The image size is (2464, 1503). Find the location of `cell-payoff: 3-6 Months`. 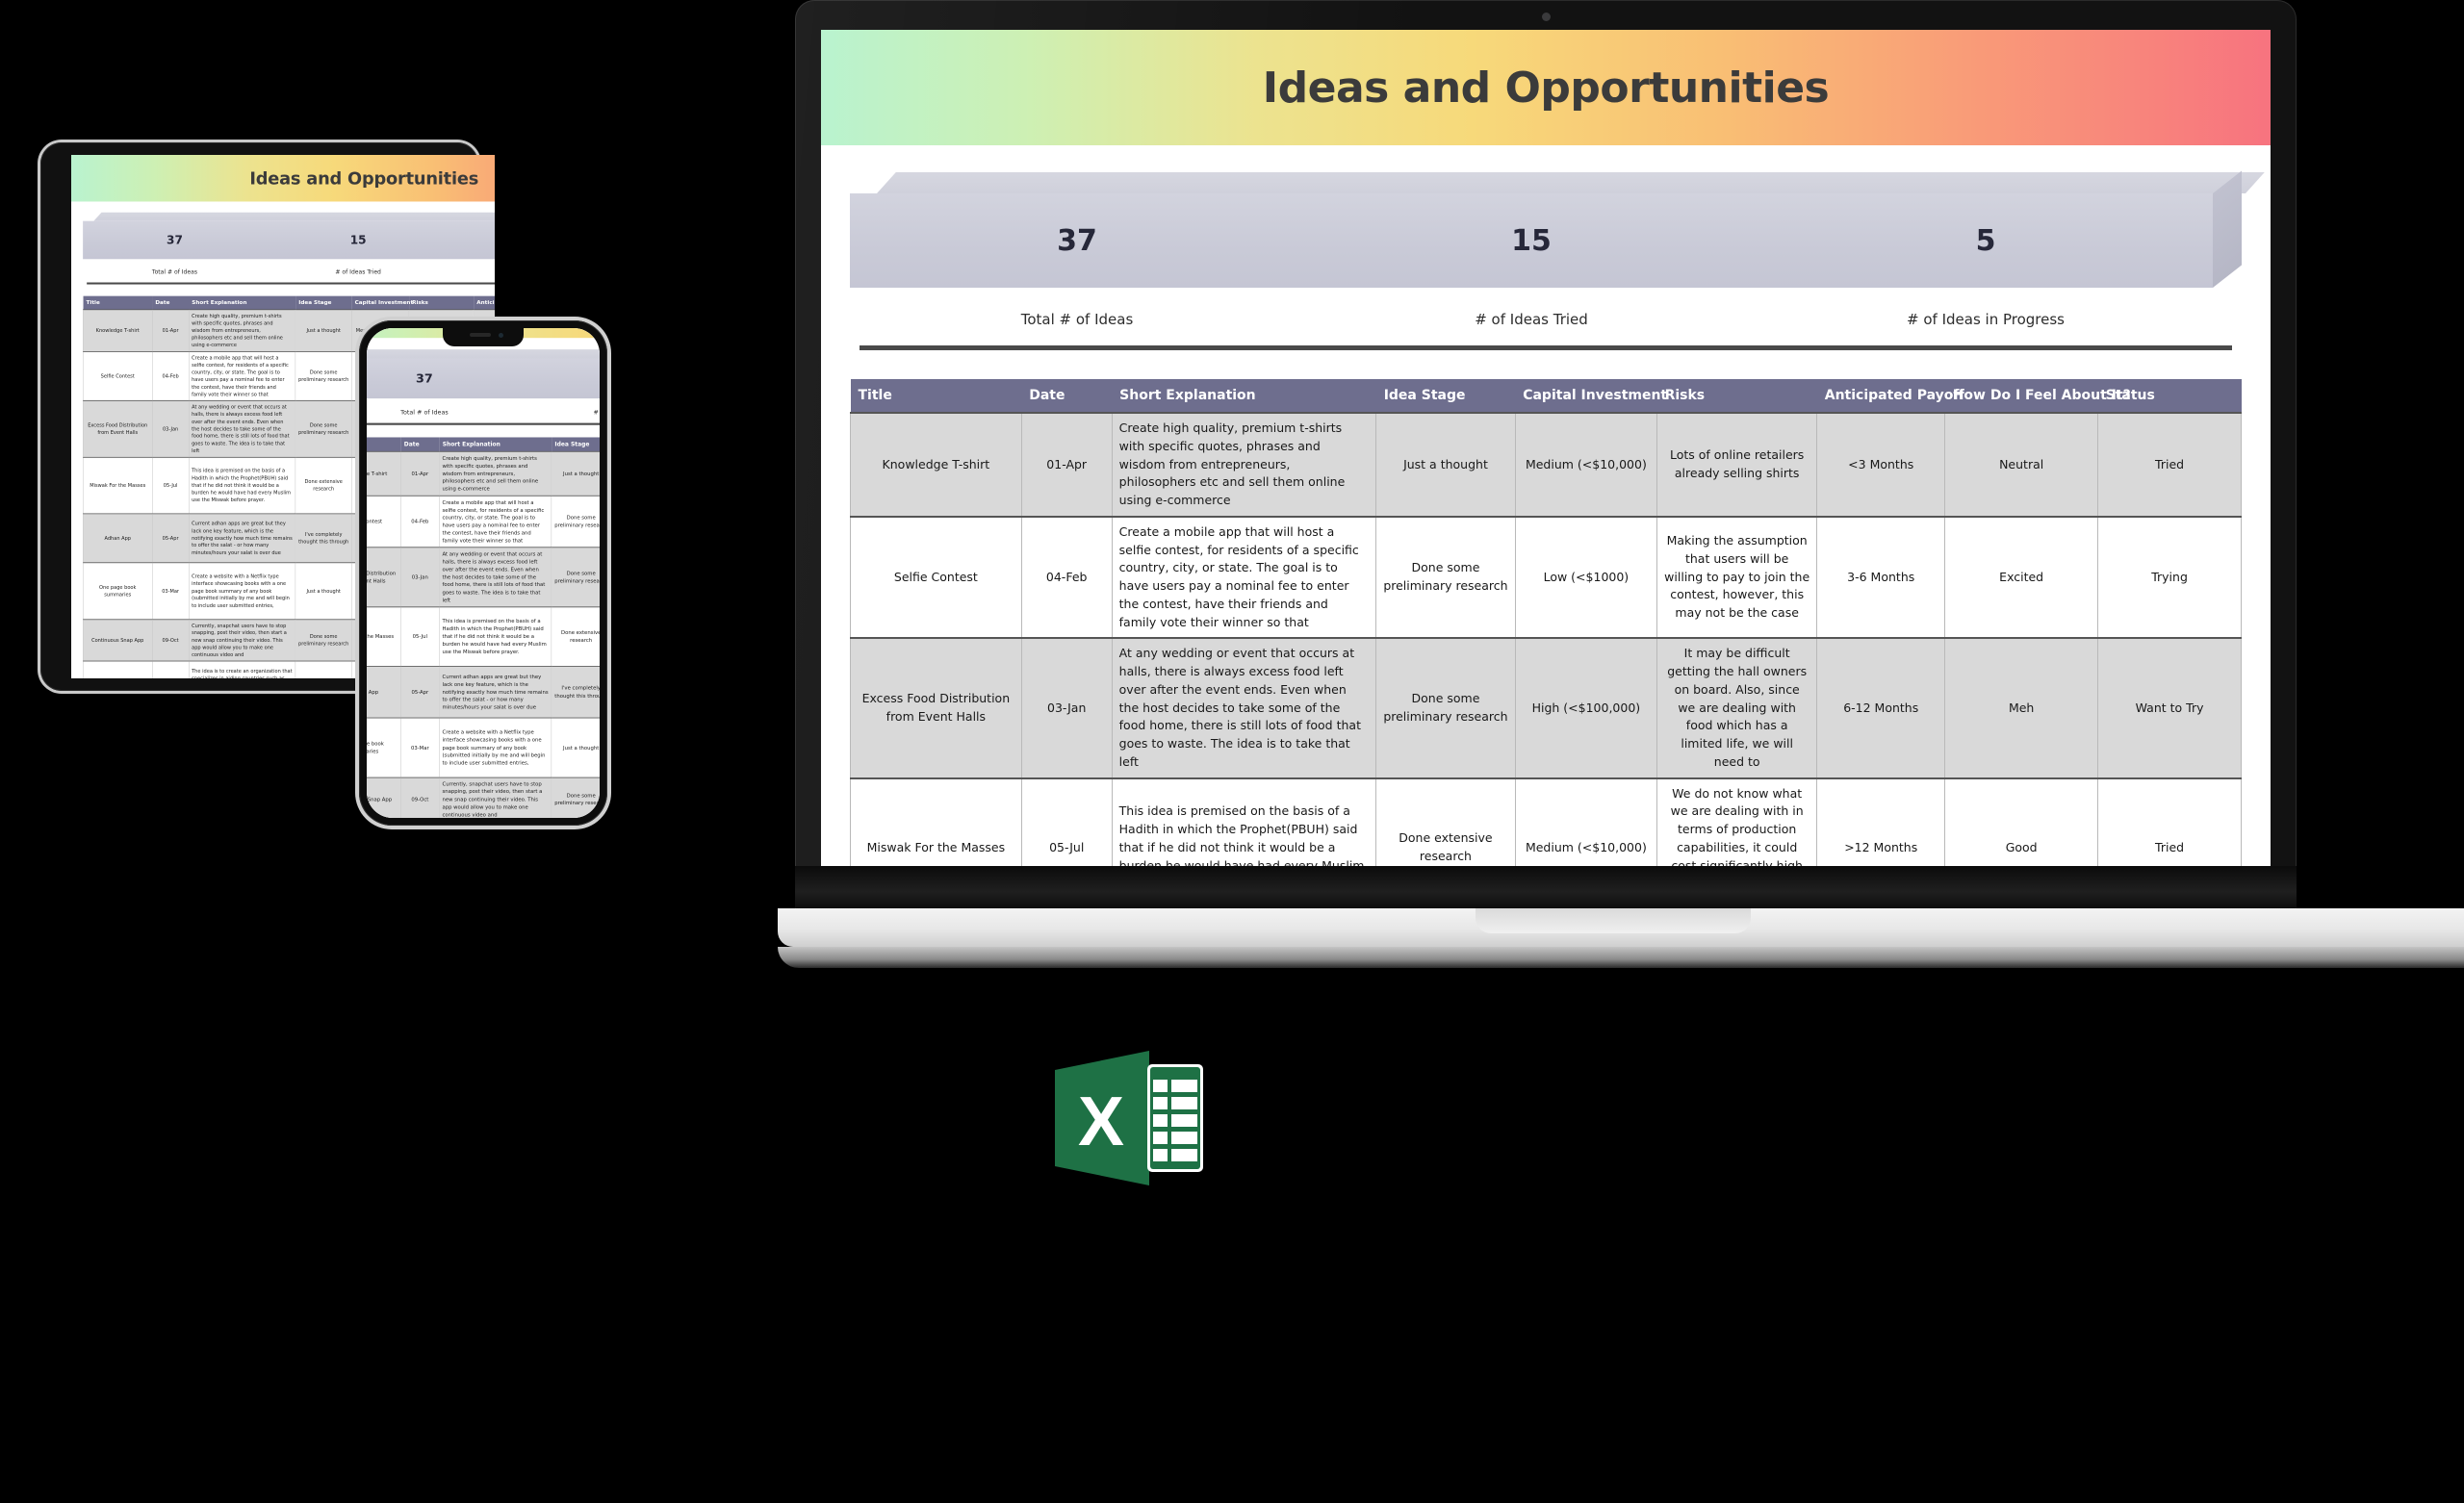

cell-payoff: 3-6 Months is located at coordinates (1881, 577).